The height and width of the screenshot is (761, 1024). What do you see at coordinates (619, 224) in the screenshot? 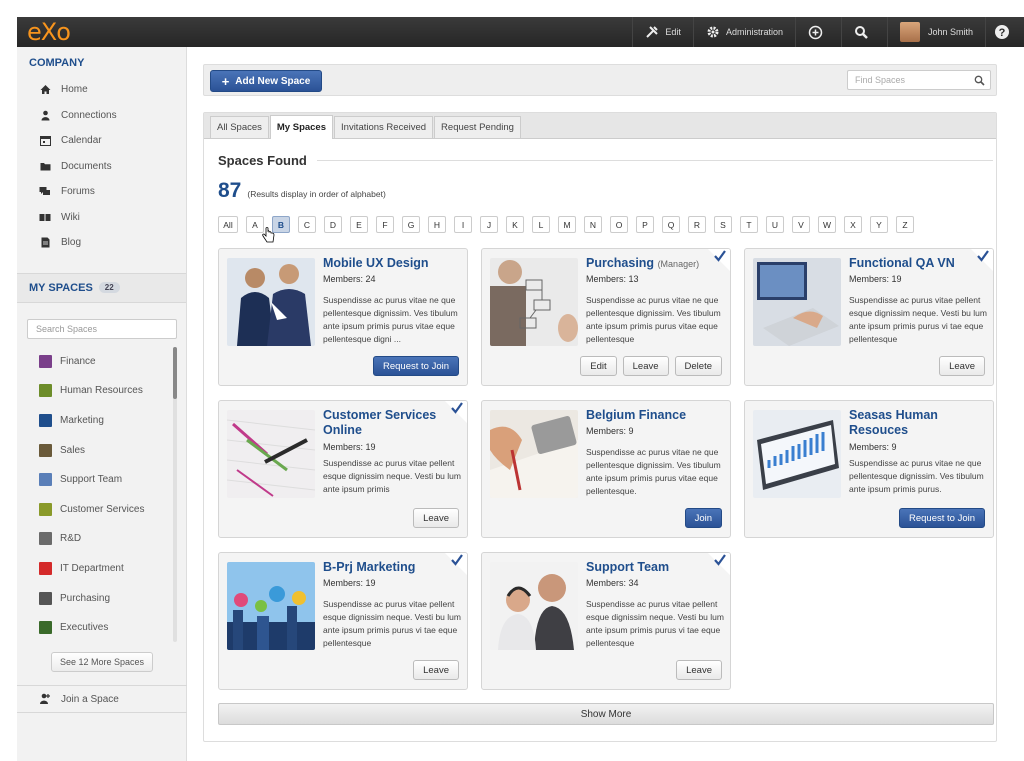
I see `letter-filter-o: O` at bounding box center [619, 224].